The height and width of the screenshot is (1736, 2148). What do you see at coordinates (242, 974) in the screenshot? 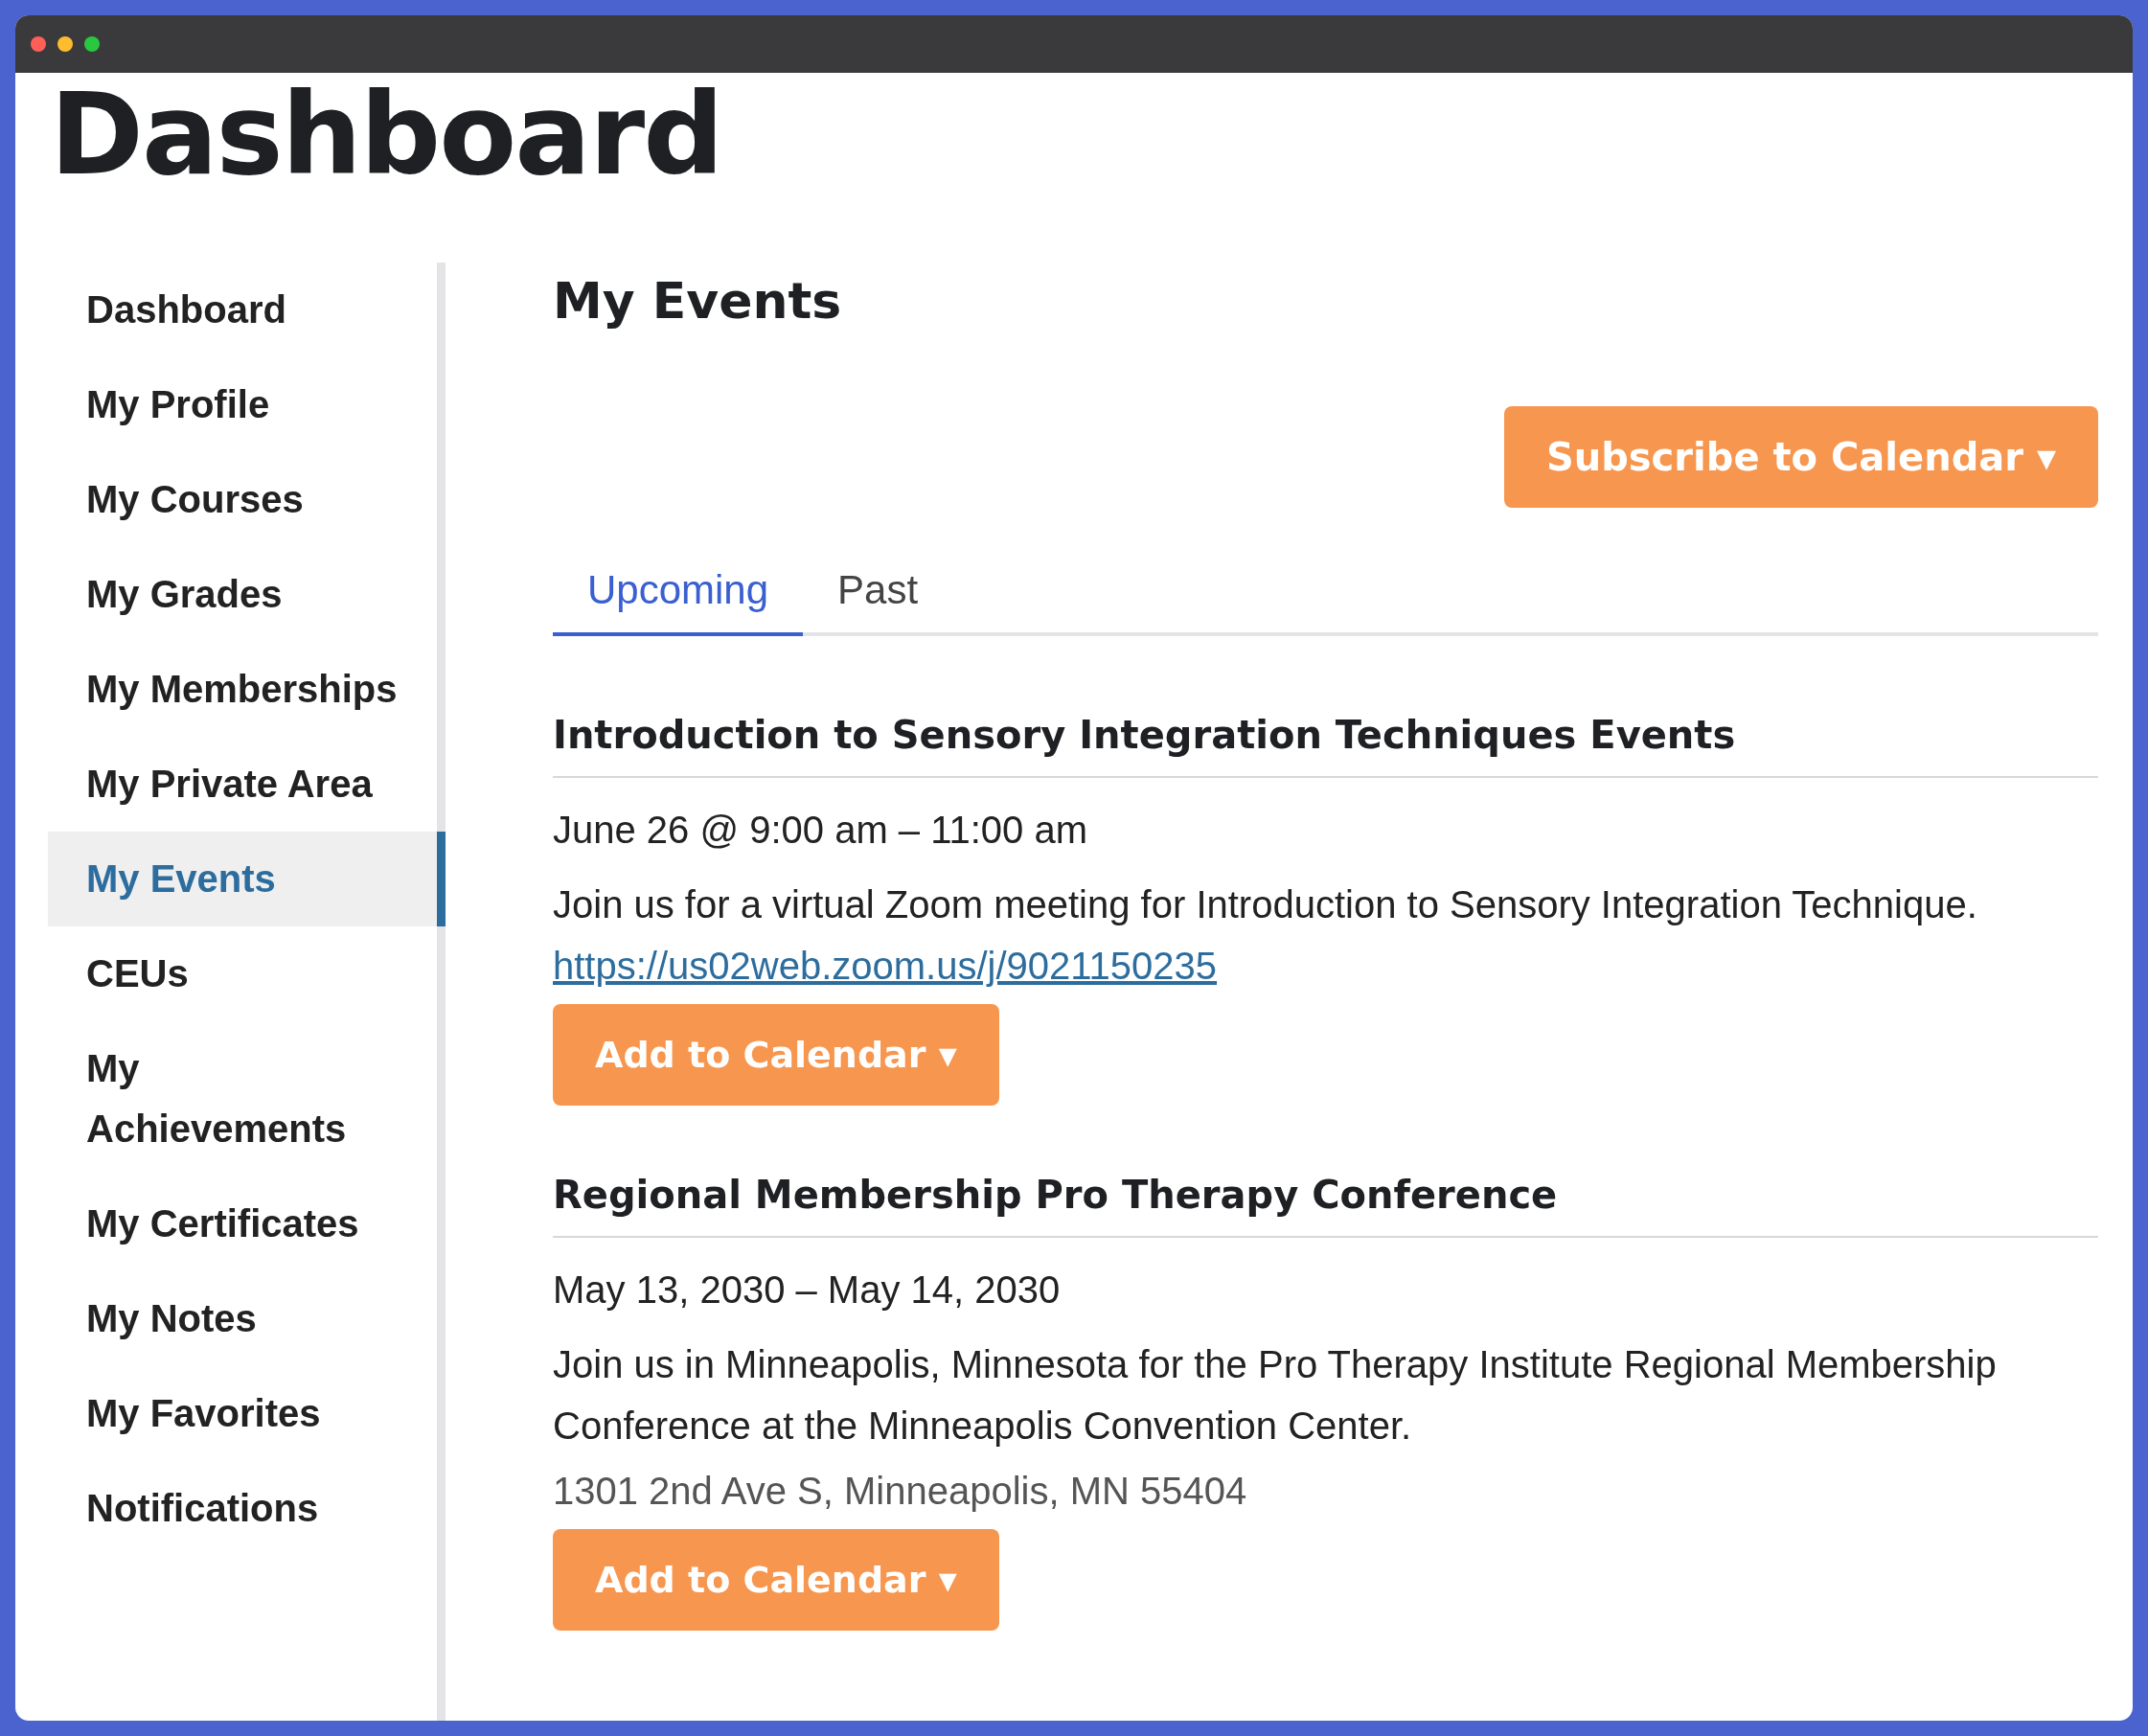
I see `sidebar-item: CEUs` at bounding box center [242, 974].